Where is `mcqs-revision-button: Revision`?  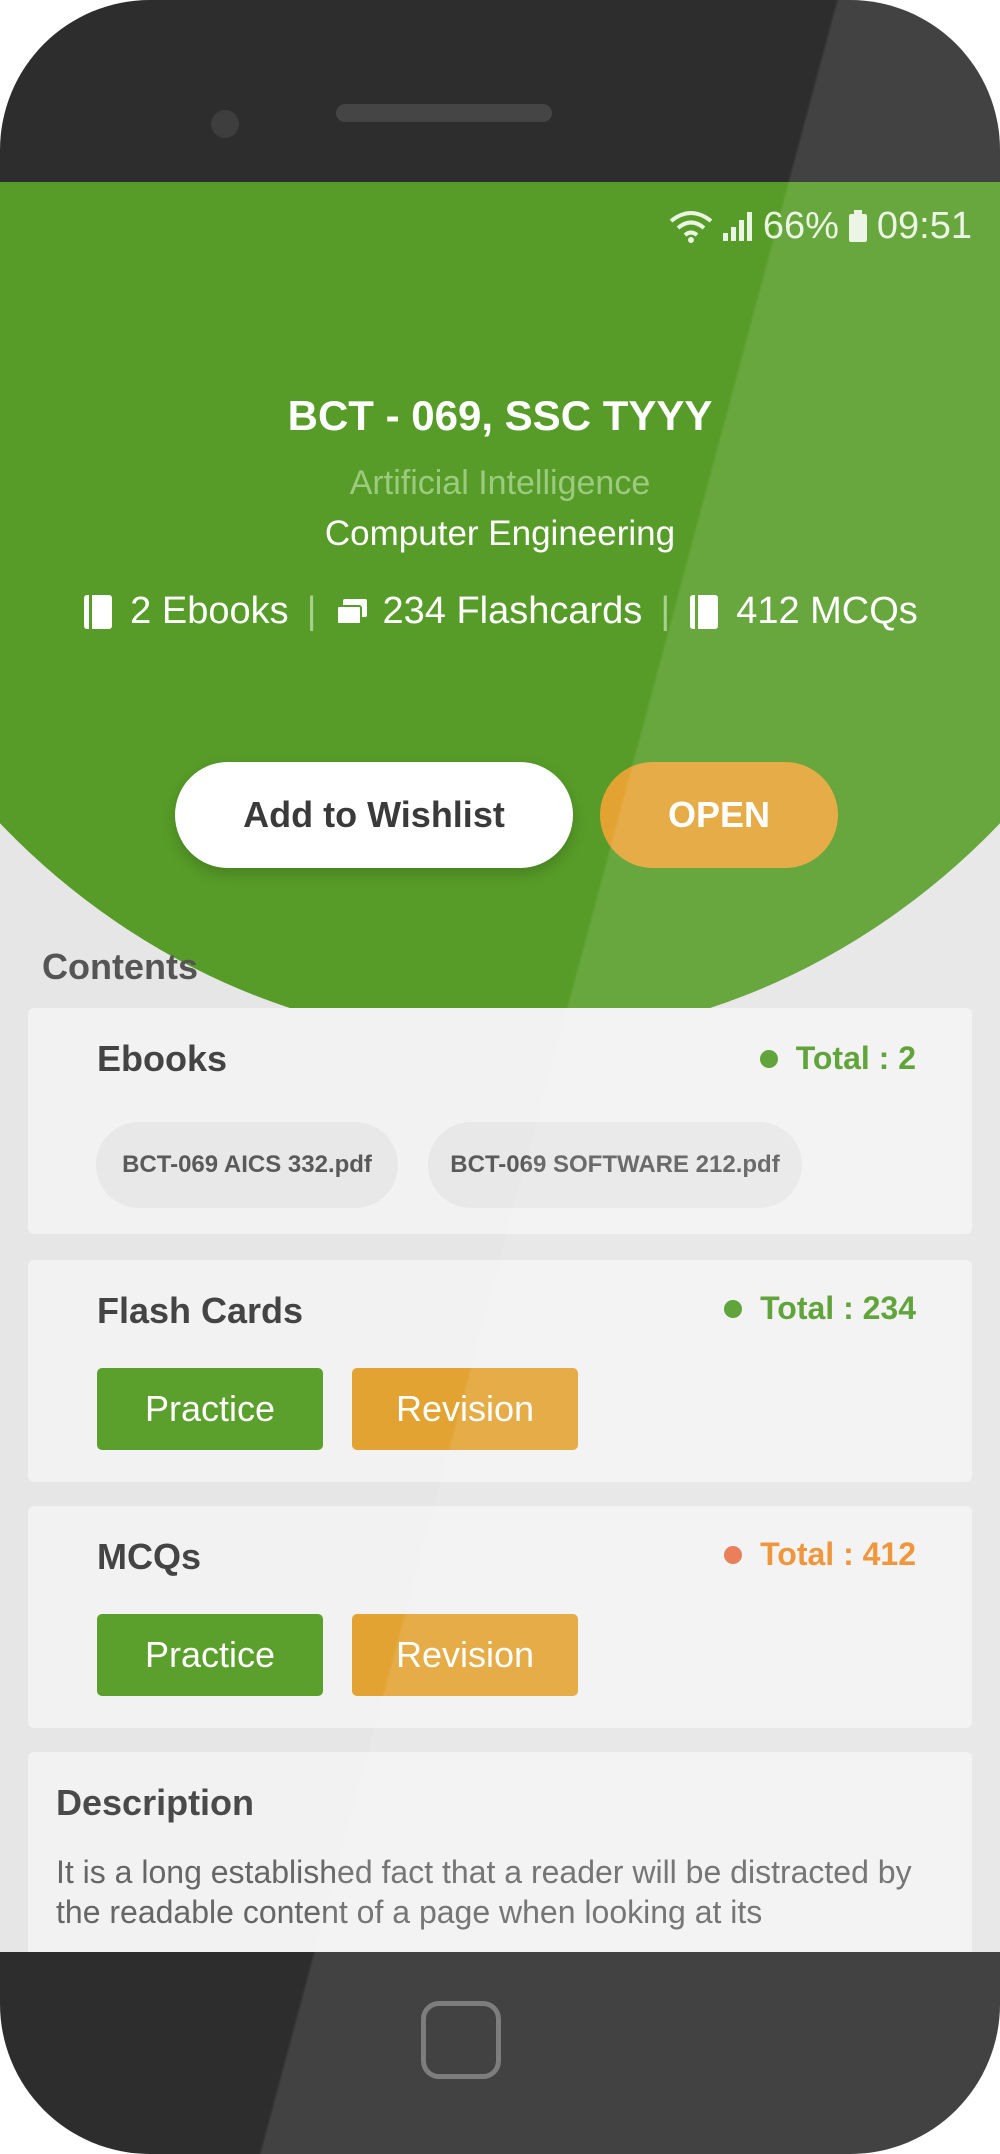 mcqs-revision-button: Revision is located at coordinates (465, 1655).